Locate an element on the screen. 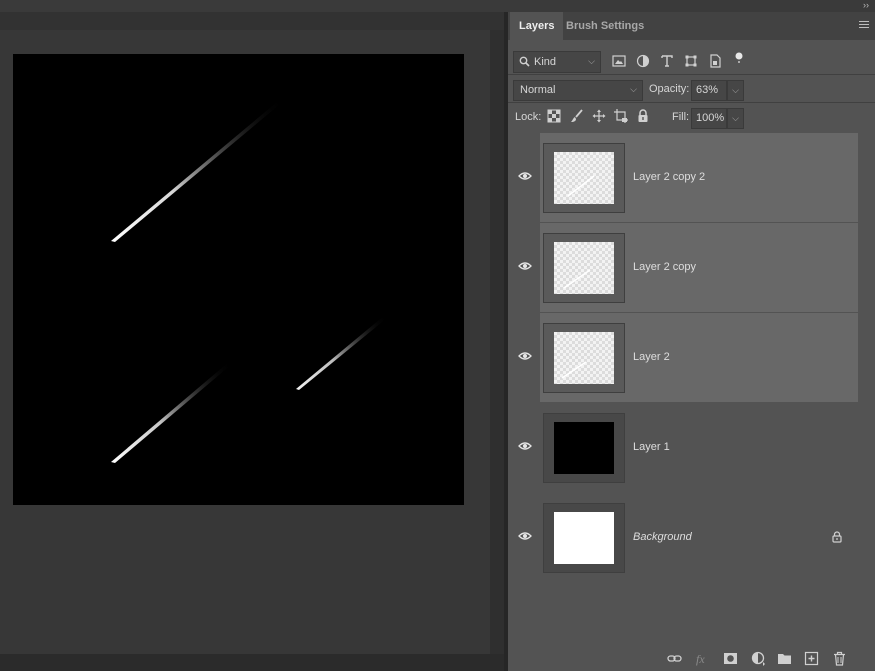 Image resolution: width=875 pixels, height=671 pixels. type-filter-icon is located at coordinates (667, 61).